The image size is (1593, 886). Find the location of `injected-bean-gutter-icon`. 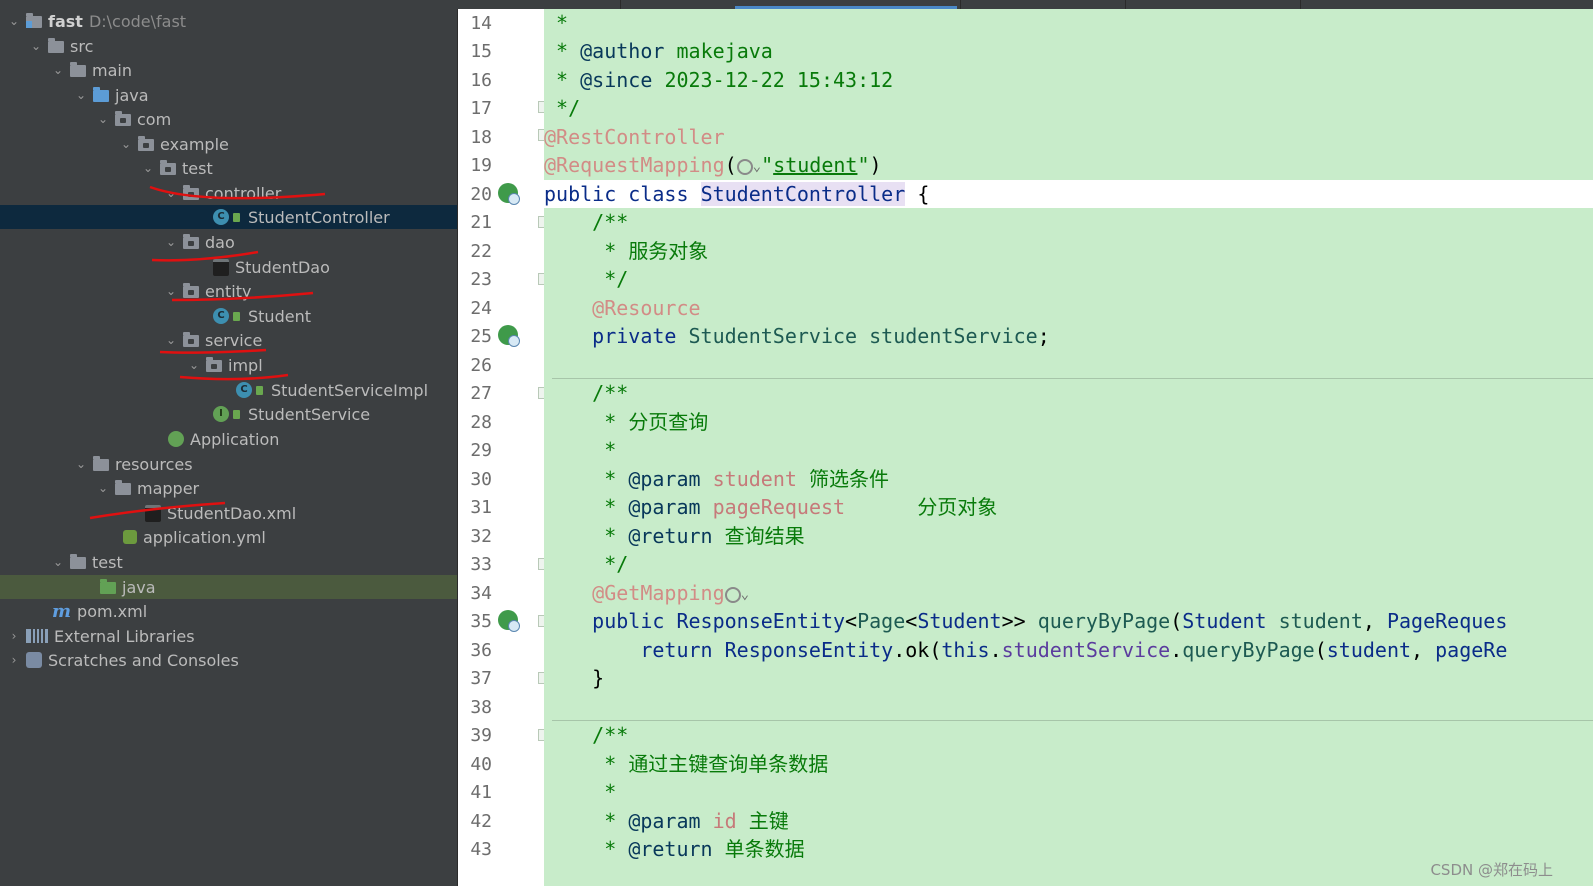

injected-bean-gutter-icon is located at coordinates (509, 336).